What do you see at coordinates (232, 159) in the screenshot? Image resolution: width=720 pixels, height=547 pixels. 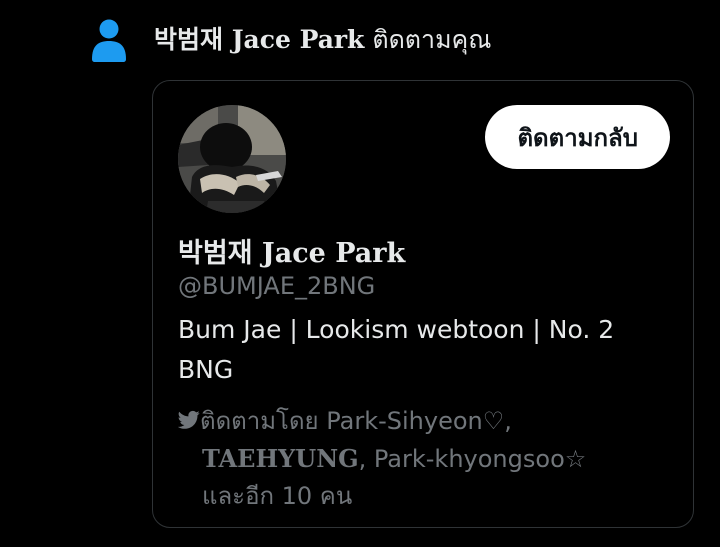 I see `avatar` at bounding box center [232, 159].